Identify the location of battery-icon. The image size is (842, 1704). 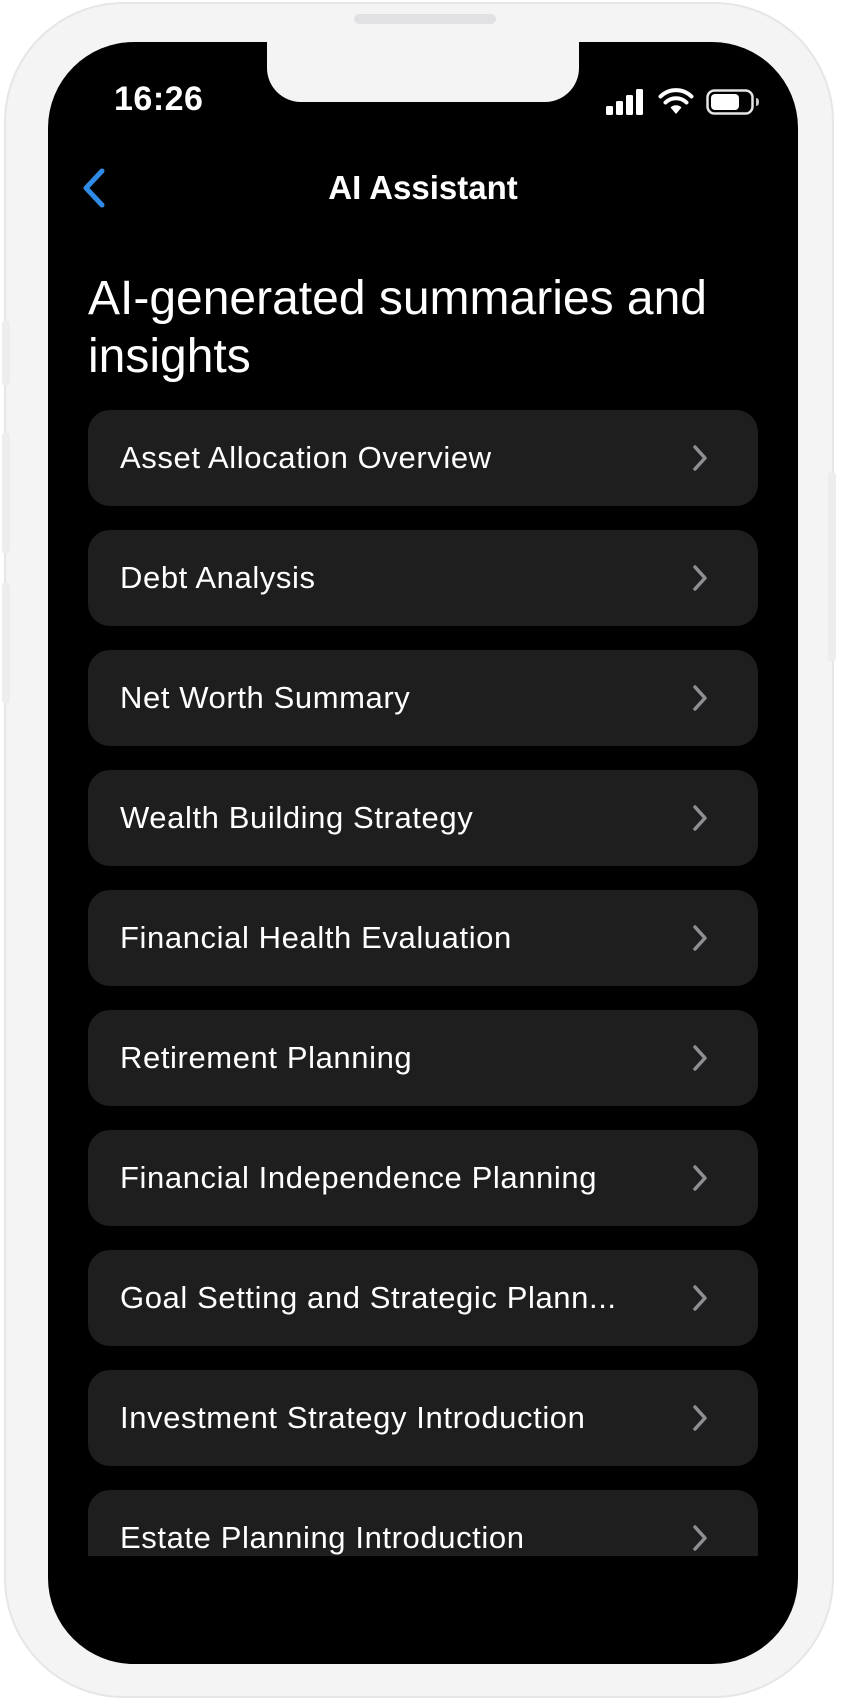
(732, 102).